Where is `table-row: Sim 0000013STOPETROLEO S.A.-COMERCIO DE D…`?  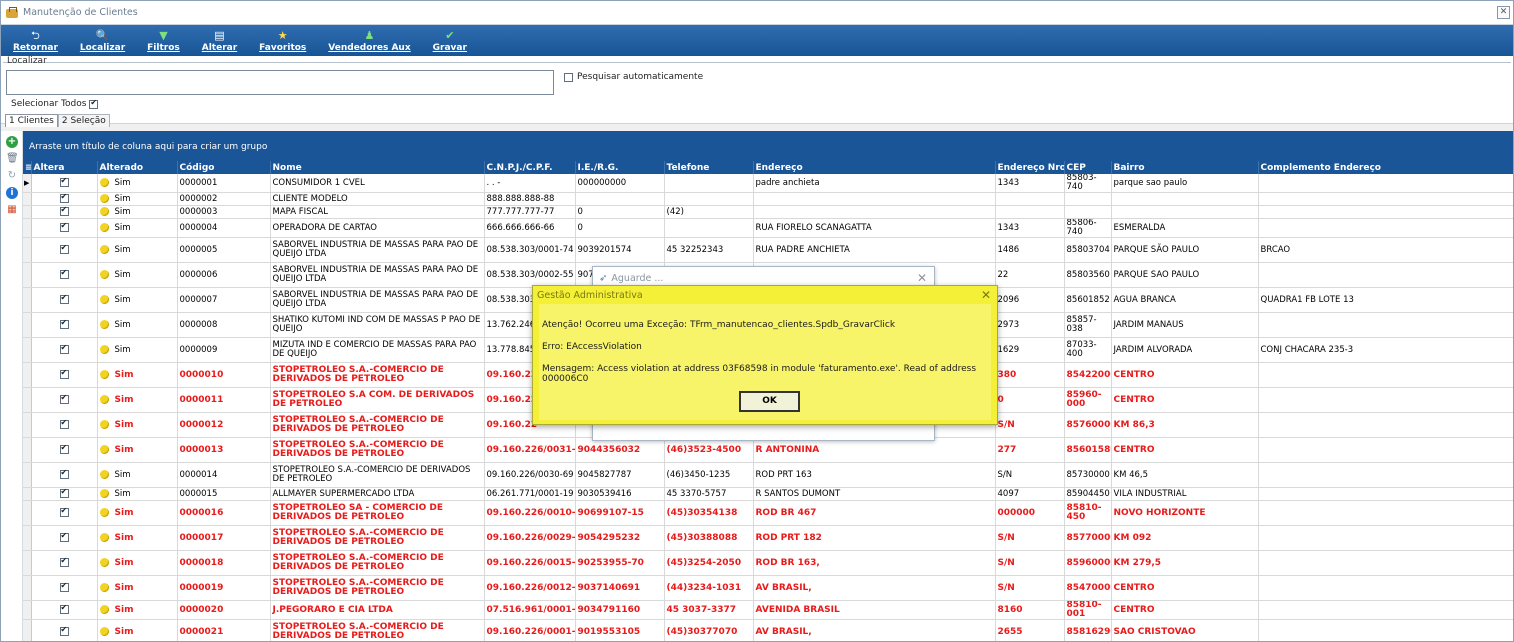 table-row: Sim 0000013STOPETROLEO S.A.-COMERCIO DE D… is located at coordinates (768, 450).